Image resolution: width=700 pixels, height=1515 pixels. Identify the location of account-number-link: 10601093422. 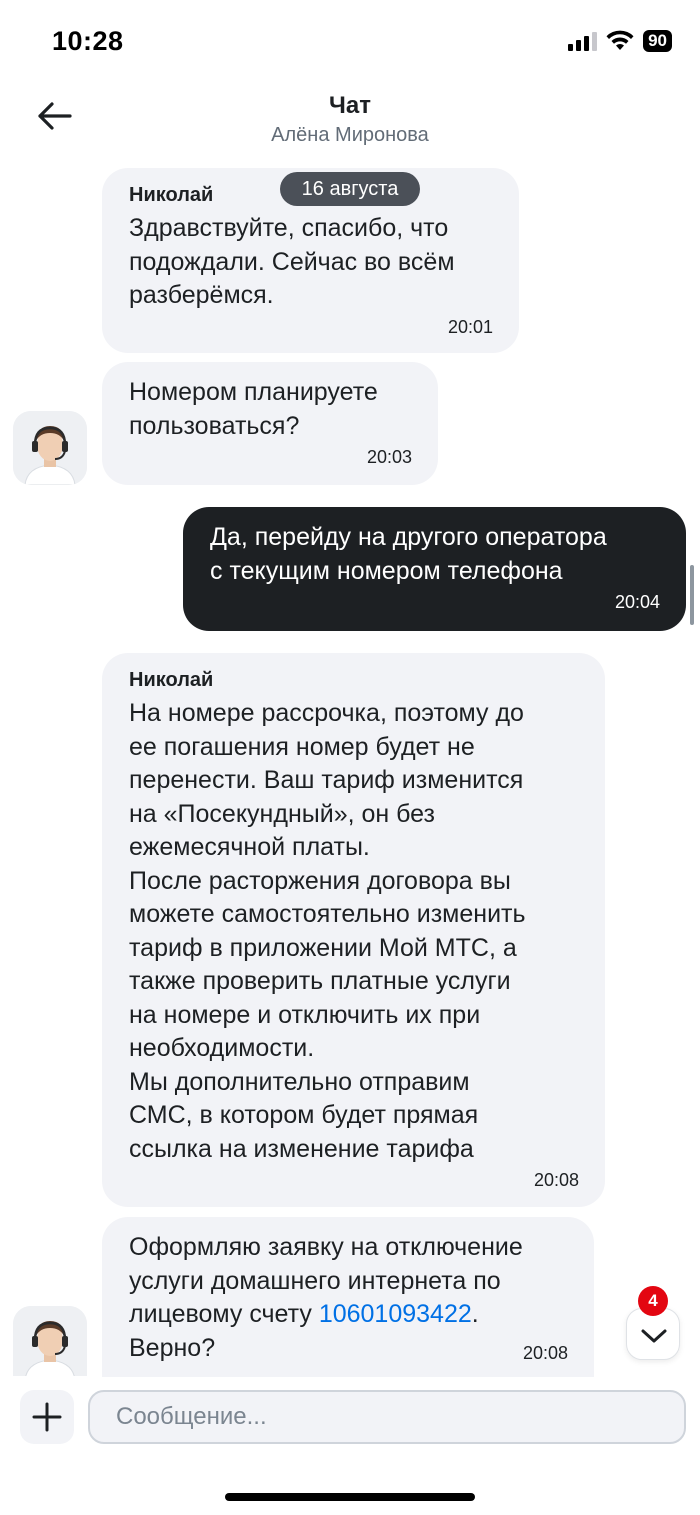
(395, 1314).